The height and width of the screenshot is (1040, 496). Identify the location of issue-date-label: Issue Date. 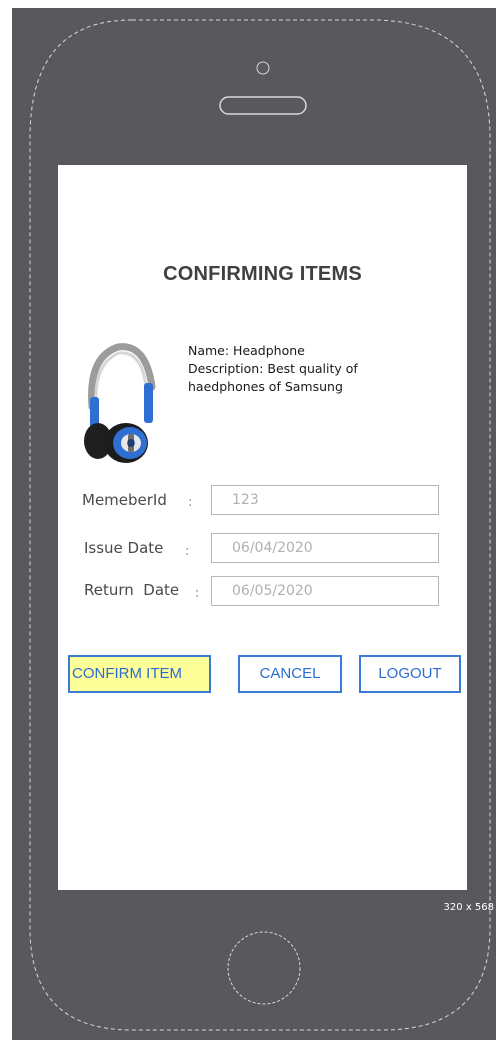
(124, 548).